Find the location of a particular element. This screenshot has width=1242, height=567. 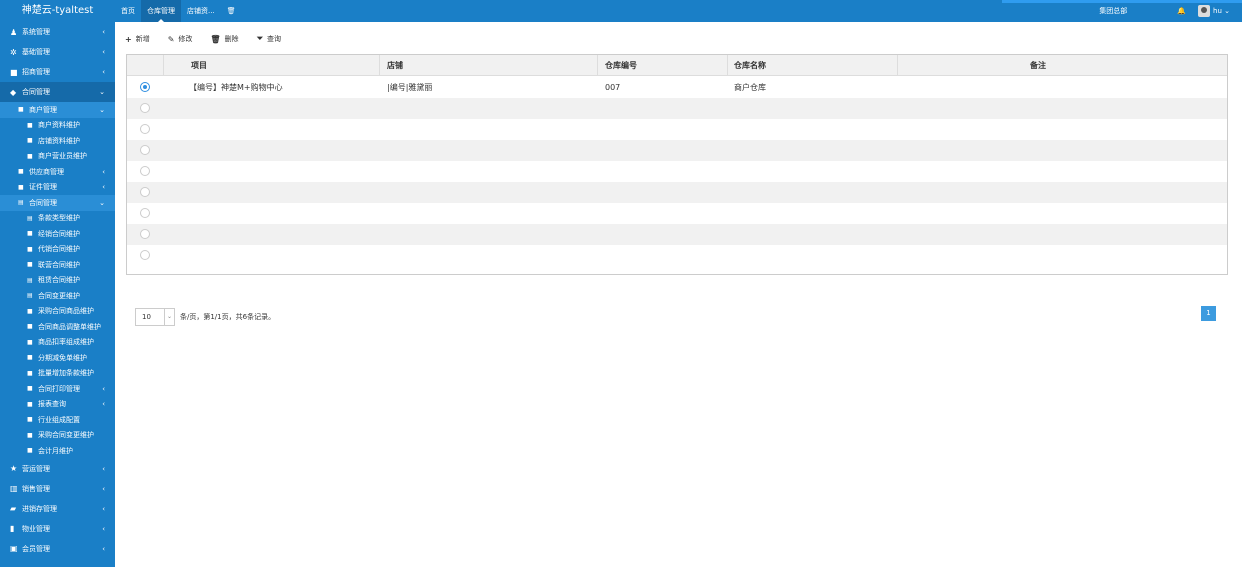

sidebar-item-merchant-info: ■ 商户资料维护 is located at coordinates (57, 126).